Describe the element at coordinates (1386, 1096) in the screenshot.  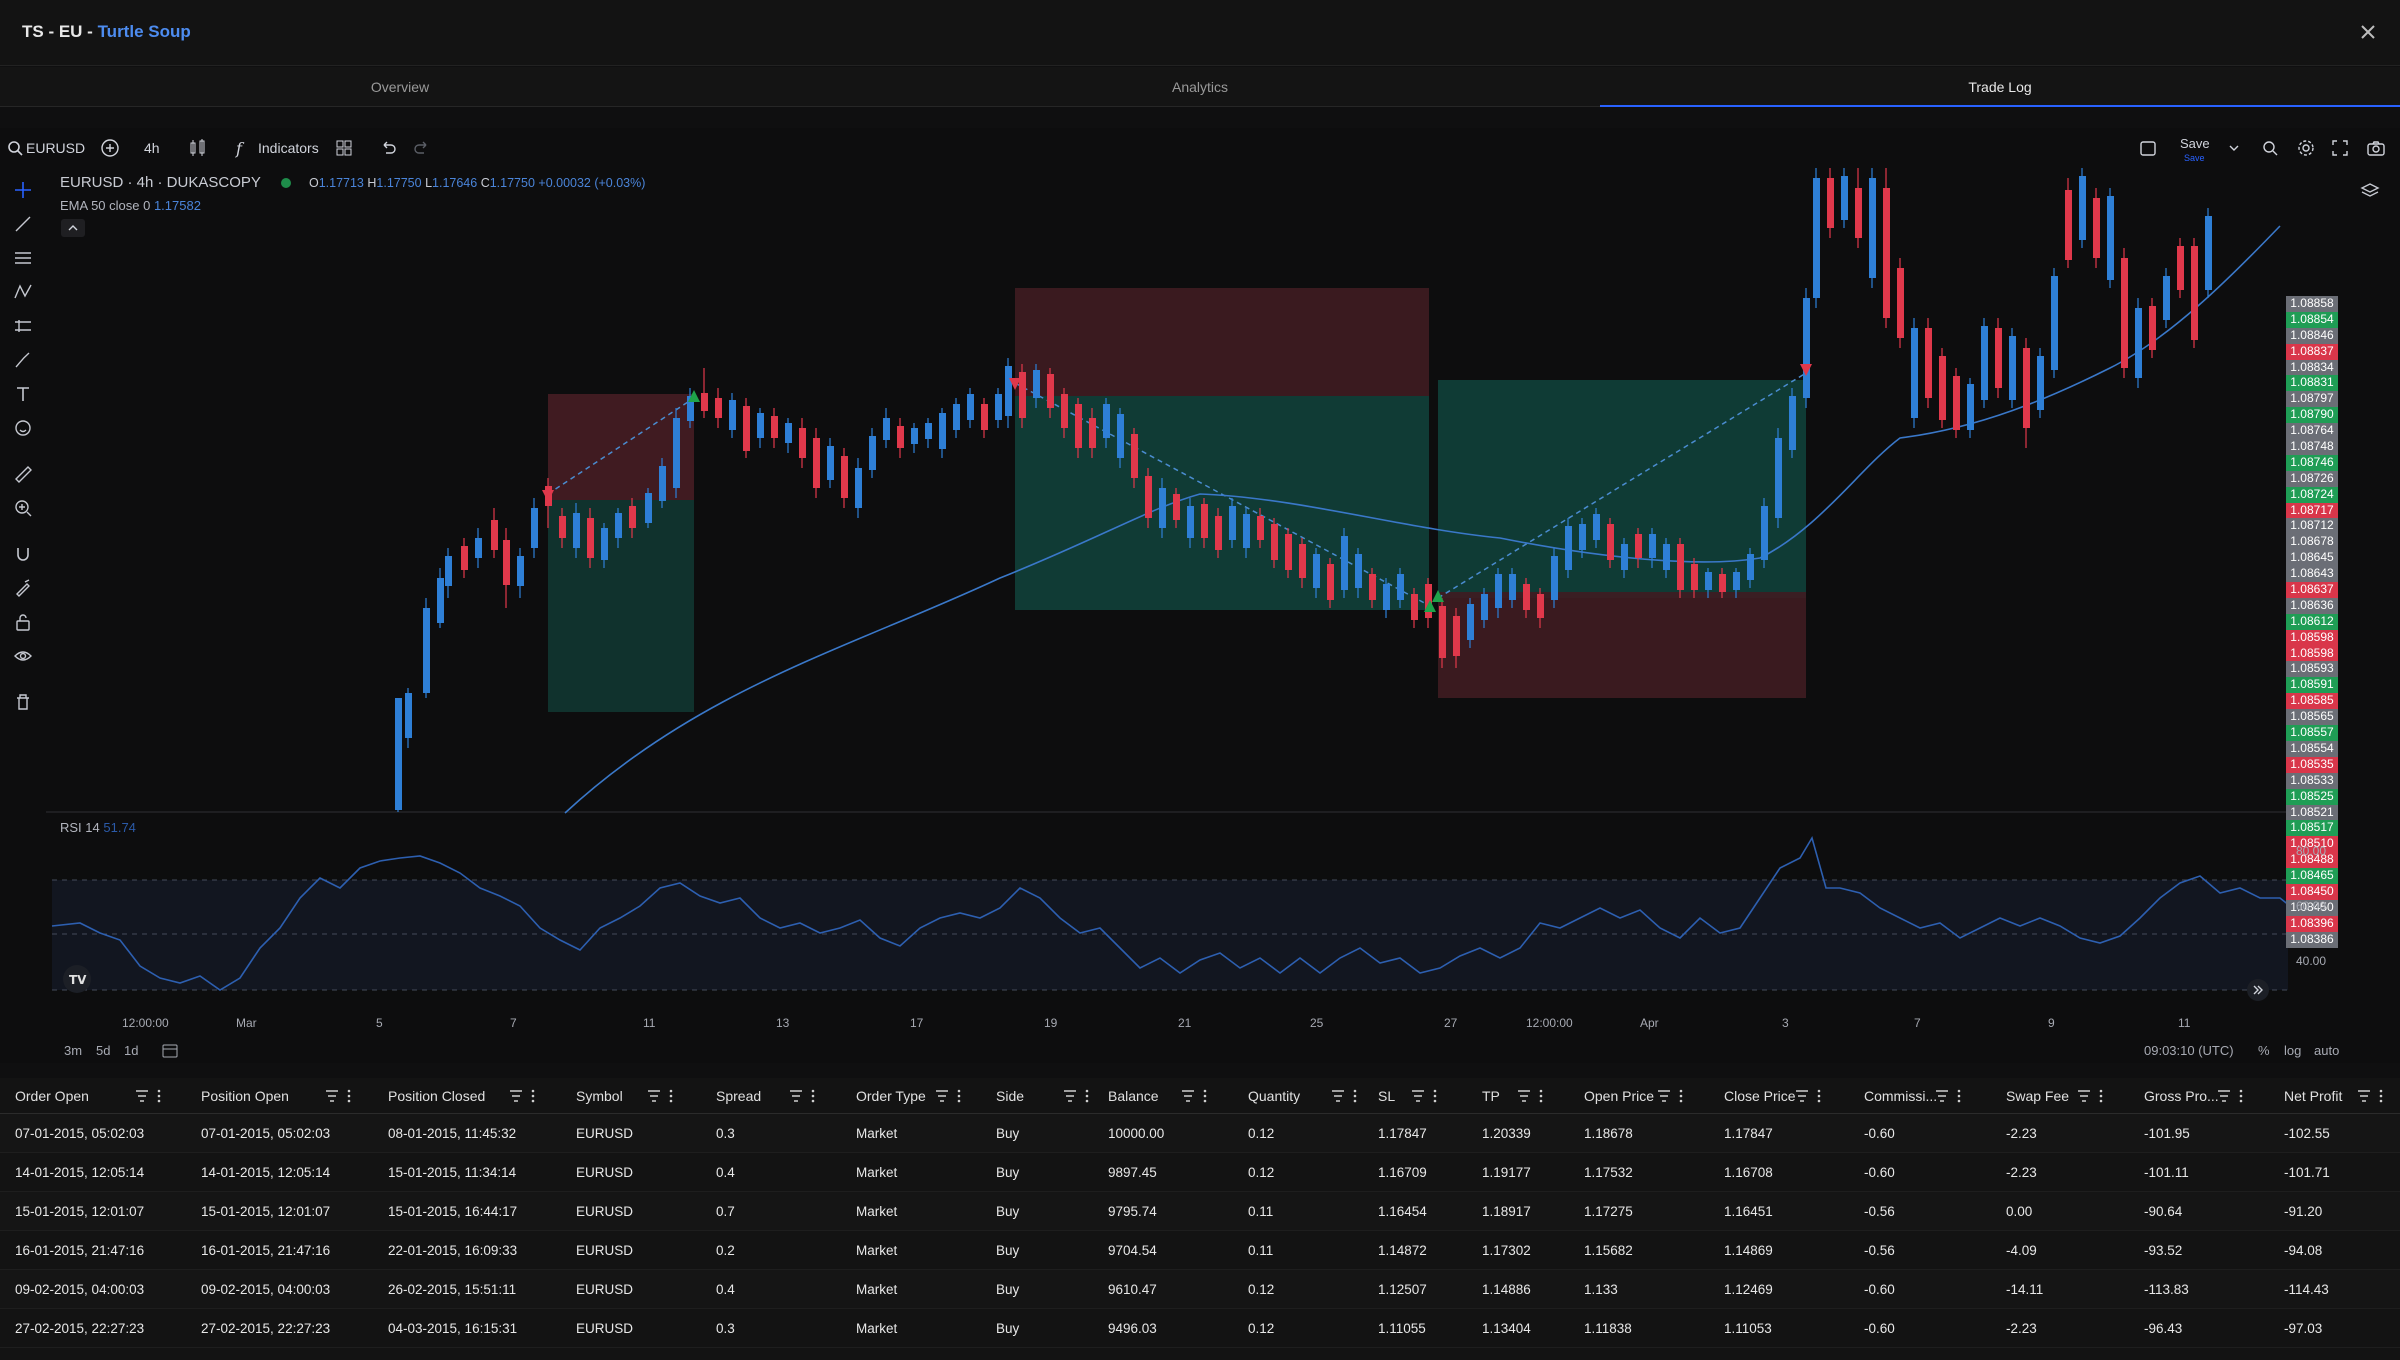
I see `column-header: SL` at that location.